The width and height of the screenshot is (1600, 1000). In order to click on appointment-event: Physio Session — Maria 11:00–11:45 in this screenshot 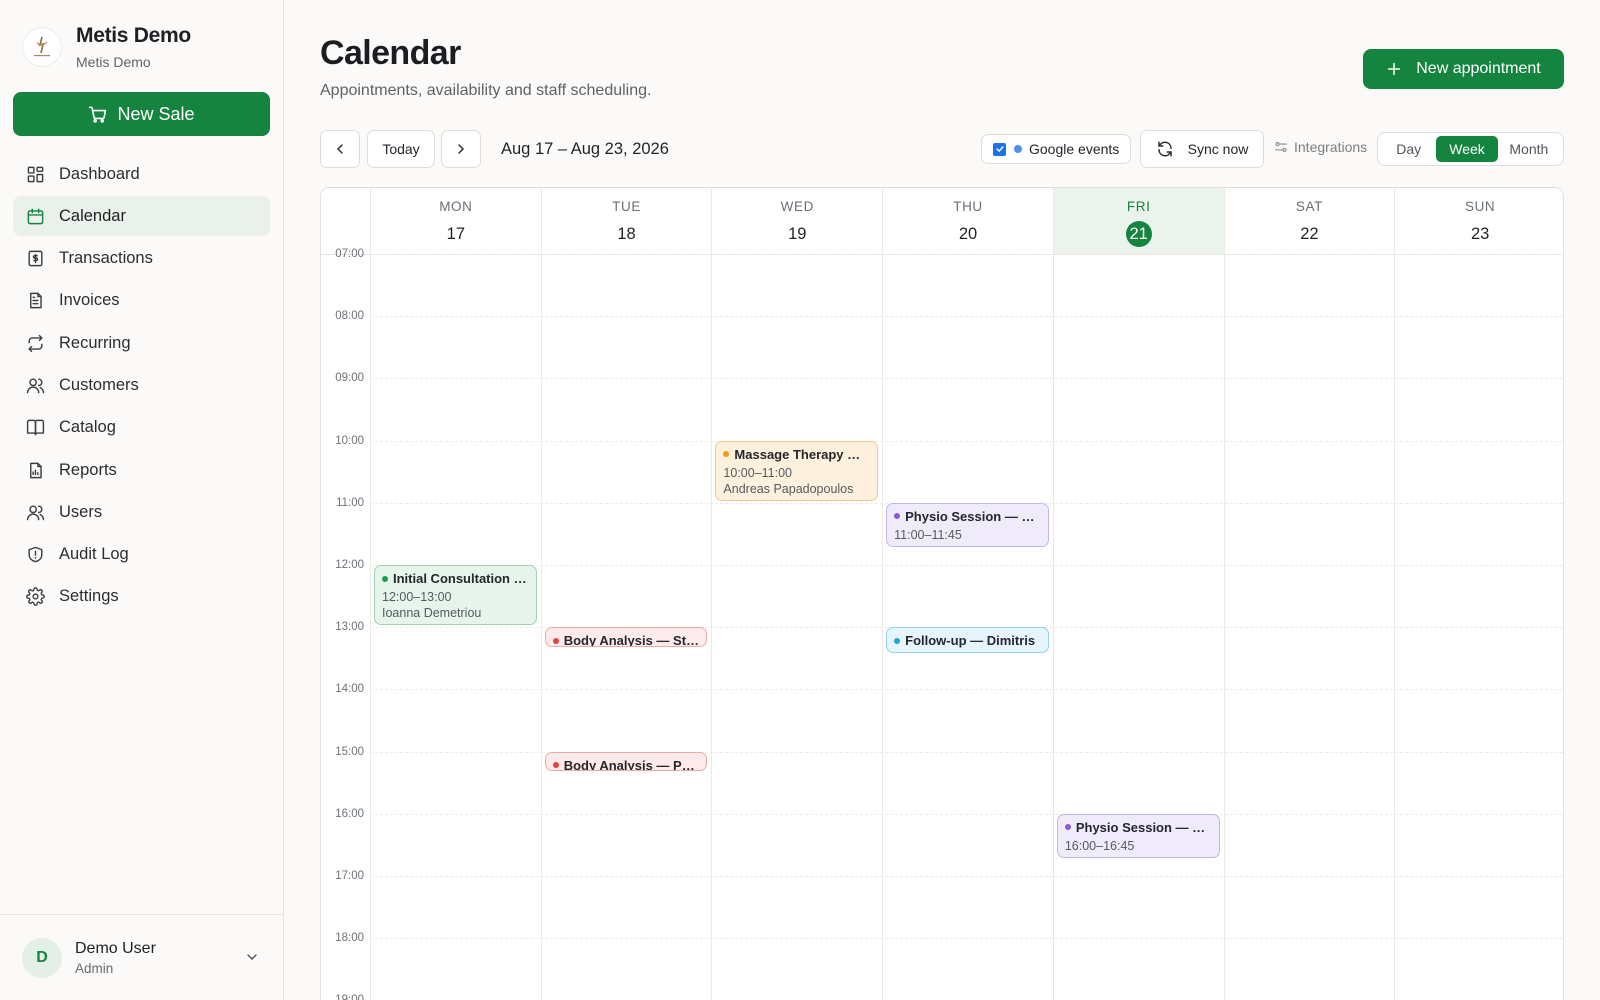, I will do `click(967, 525)`.